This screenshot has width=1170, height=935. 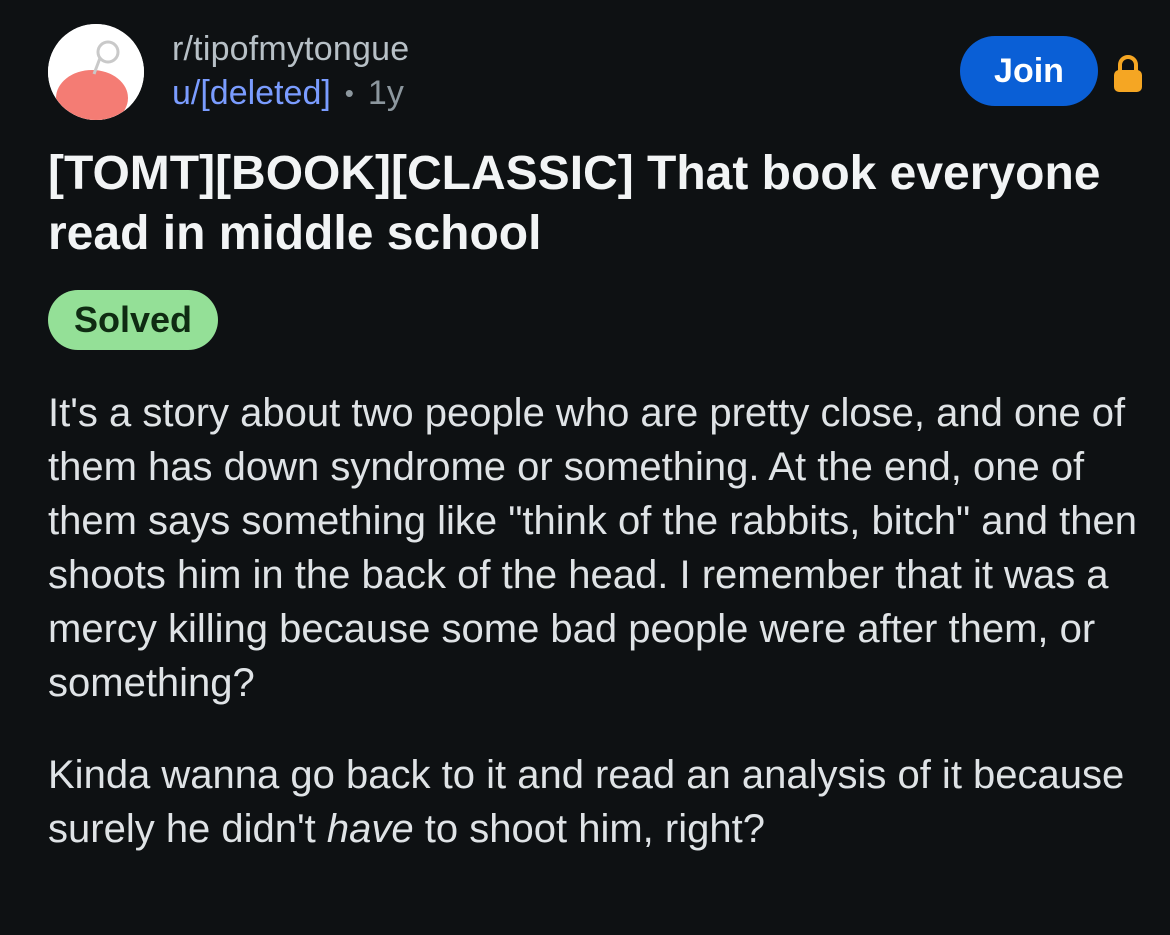 I want to click on author-link: u/[deleted], so click(x=251, y=93).